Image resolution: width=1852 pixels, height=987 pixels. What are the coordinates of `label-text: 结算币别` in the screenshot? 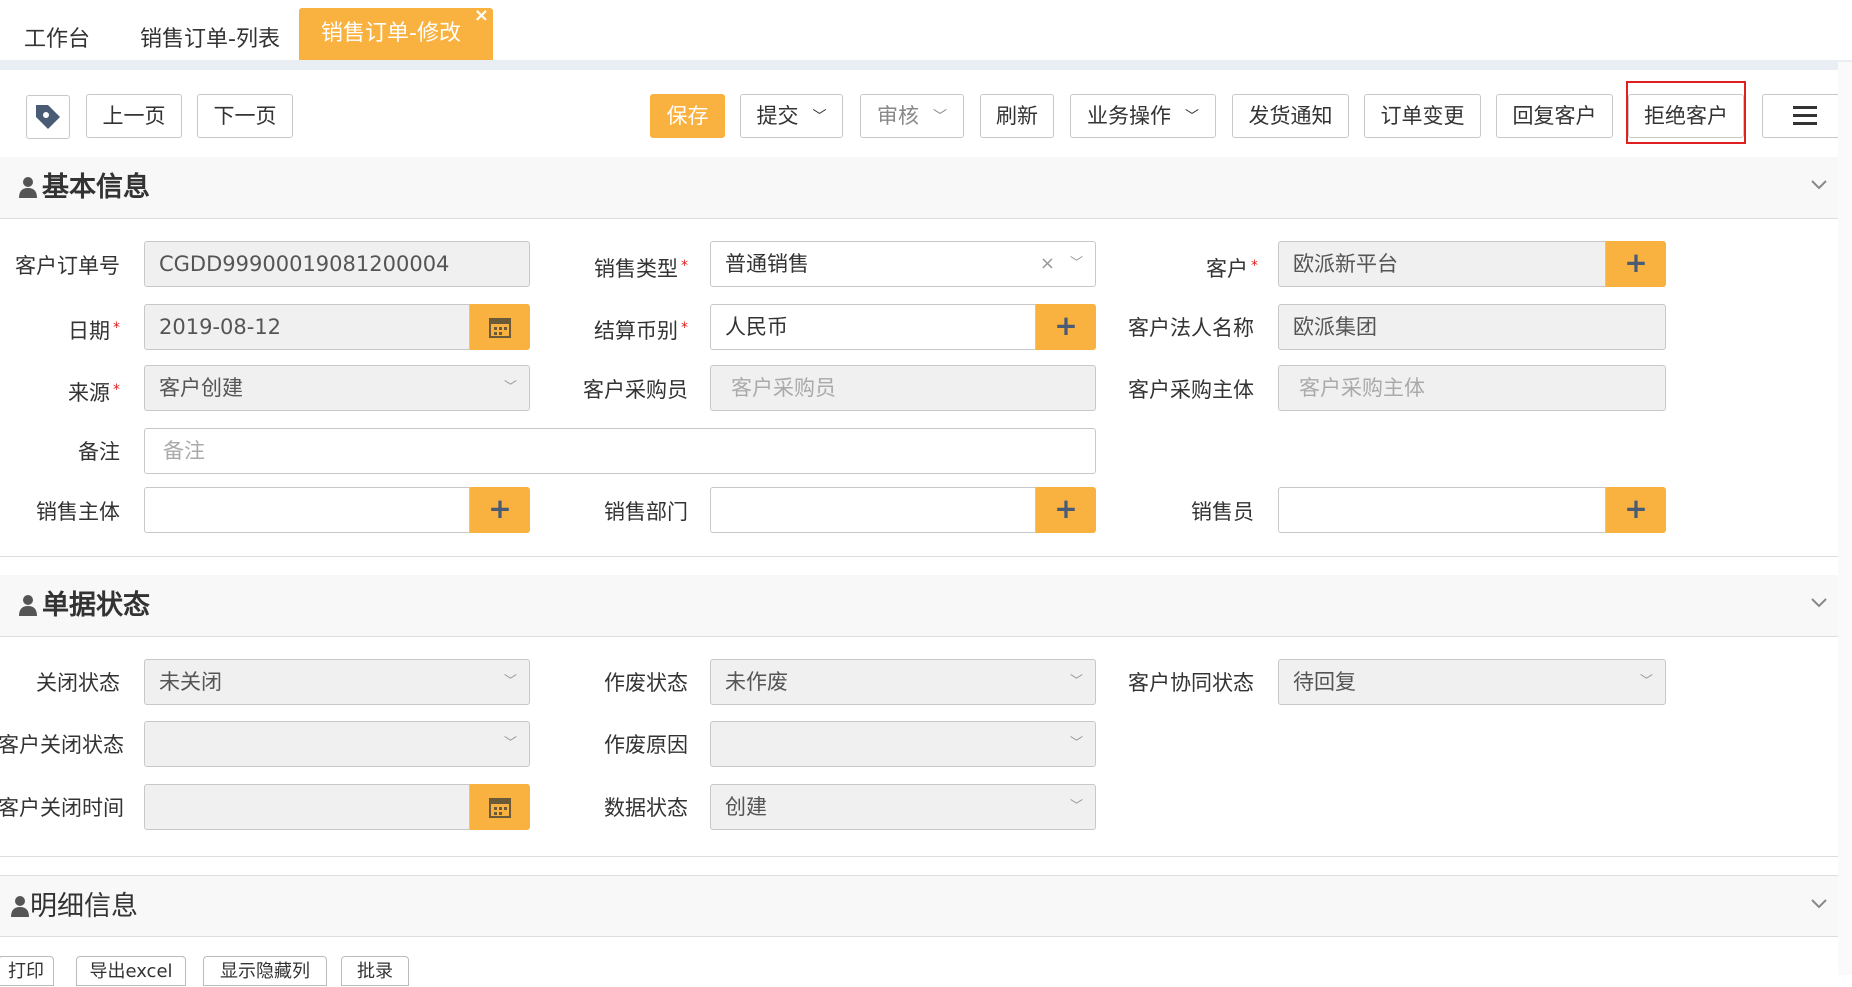 It's located at (636, 331).